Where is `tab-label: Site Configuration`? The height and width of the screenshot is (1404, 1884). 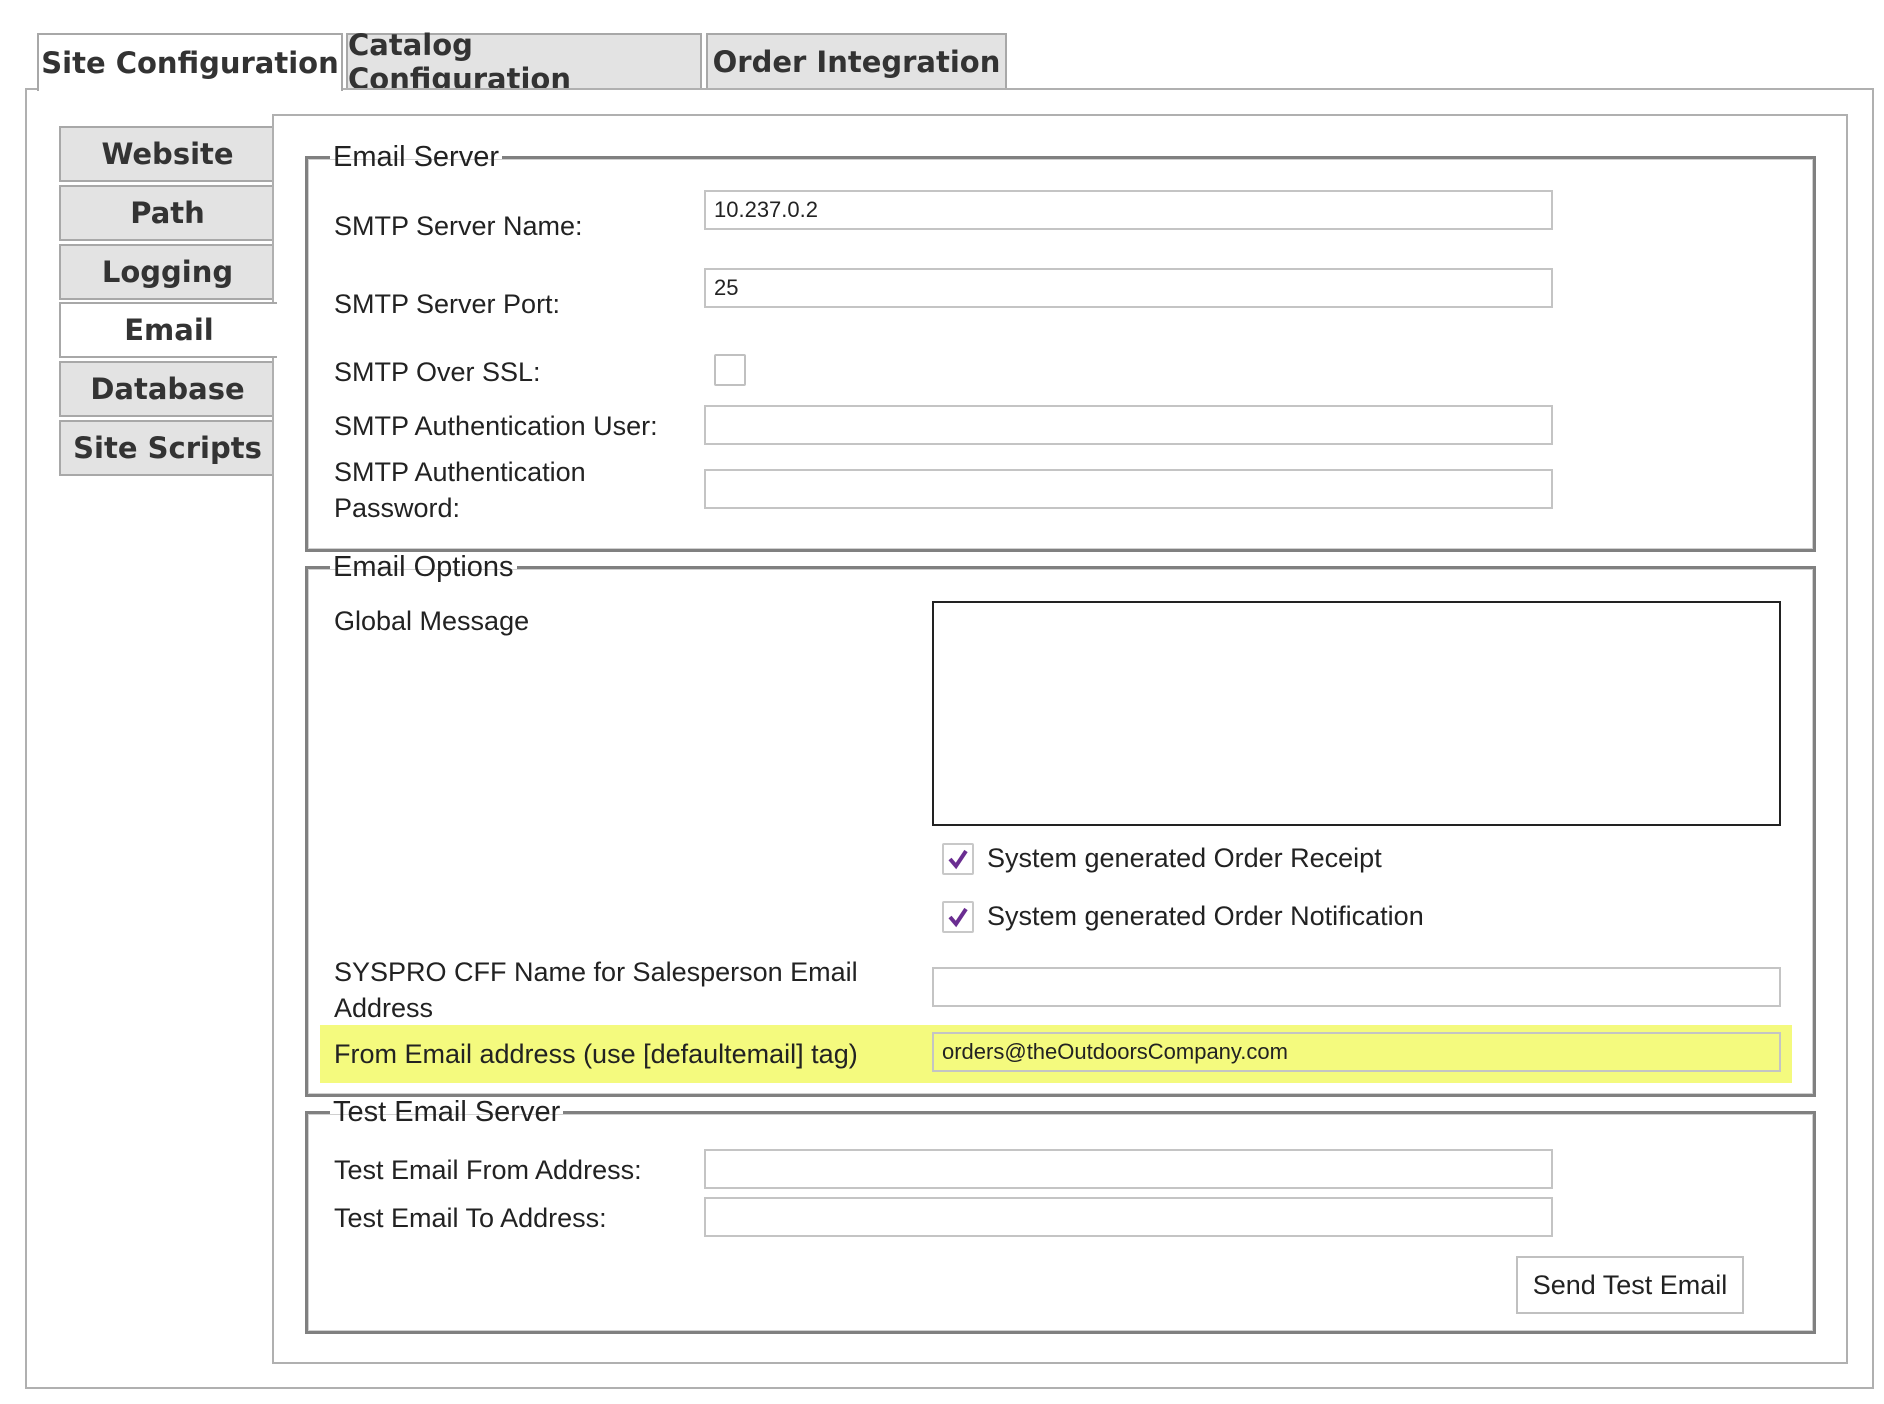 tab-label: Site Configuration is located at coordinates (190, 63).